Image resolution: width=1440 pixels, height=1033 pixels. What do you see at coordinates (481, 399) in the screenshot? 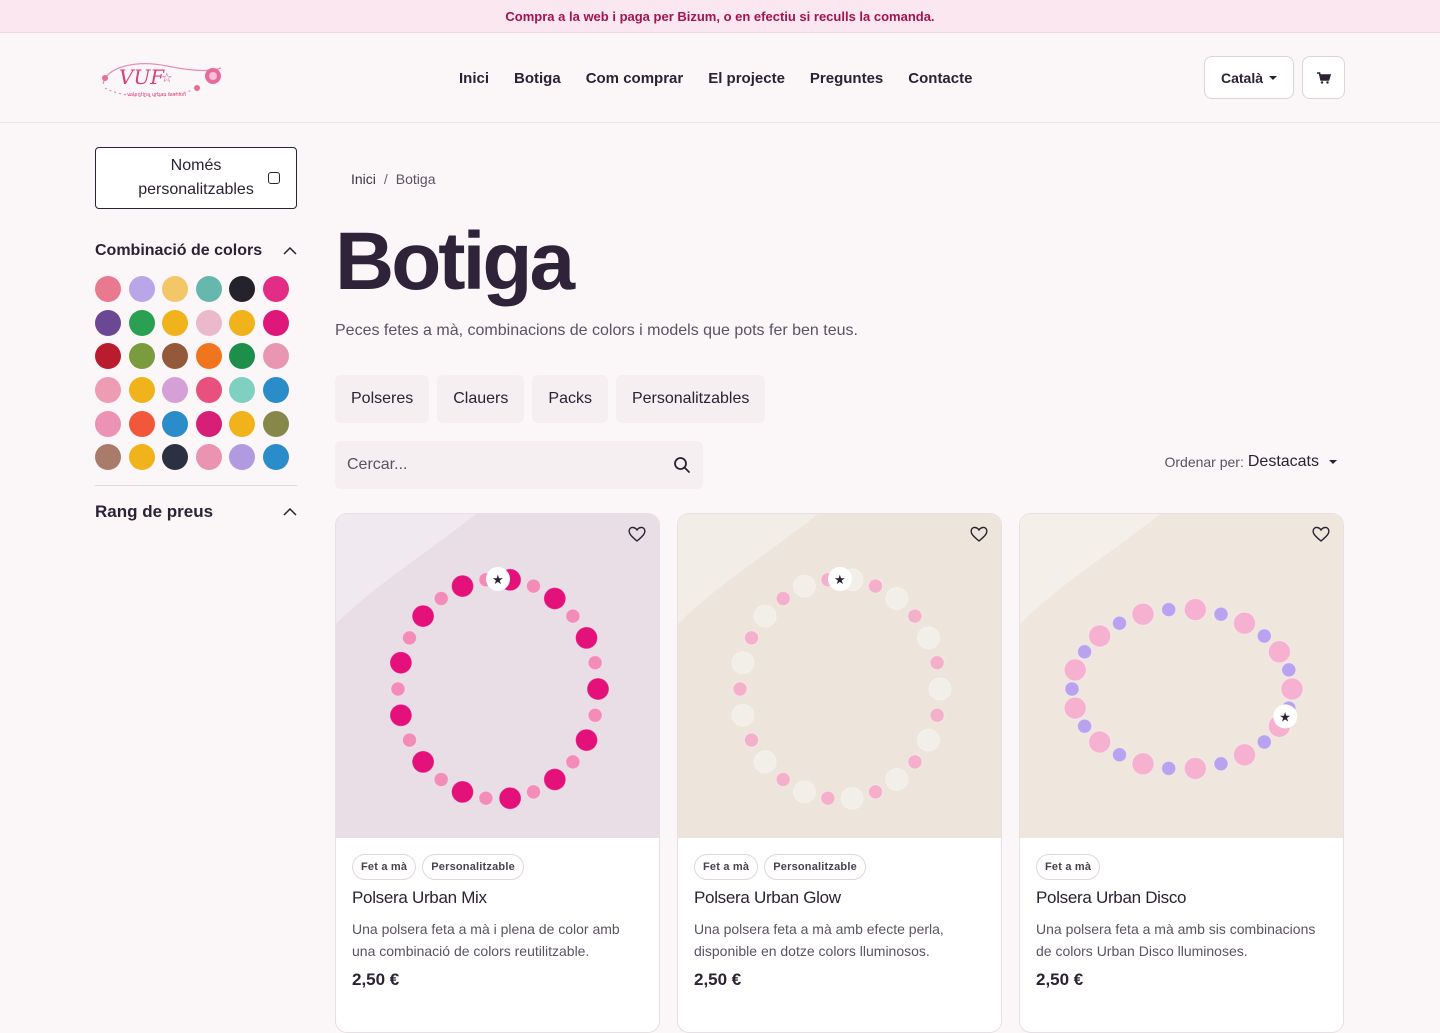
I see `category-clauers: Clauers` at bounding box center [481, 399].